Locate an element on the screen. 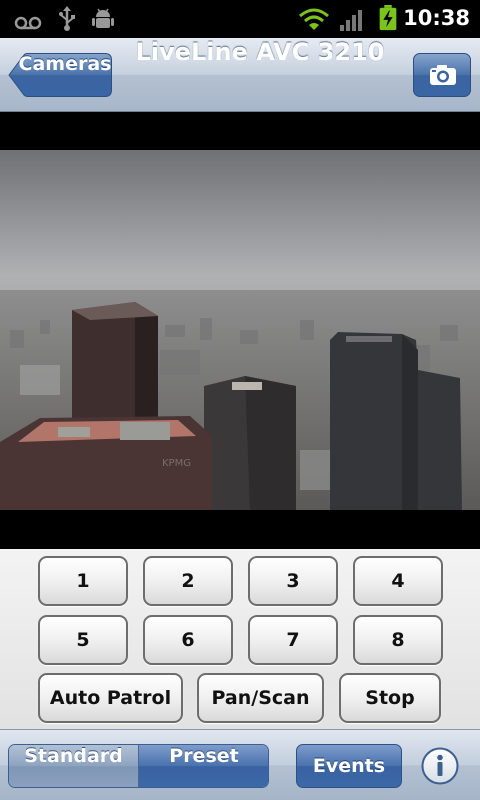  events-button: Events is located at coordinates (349, 766).